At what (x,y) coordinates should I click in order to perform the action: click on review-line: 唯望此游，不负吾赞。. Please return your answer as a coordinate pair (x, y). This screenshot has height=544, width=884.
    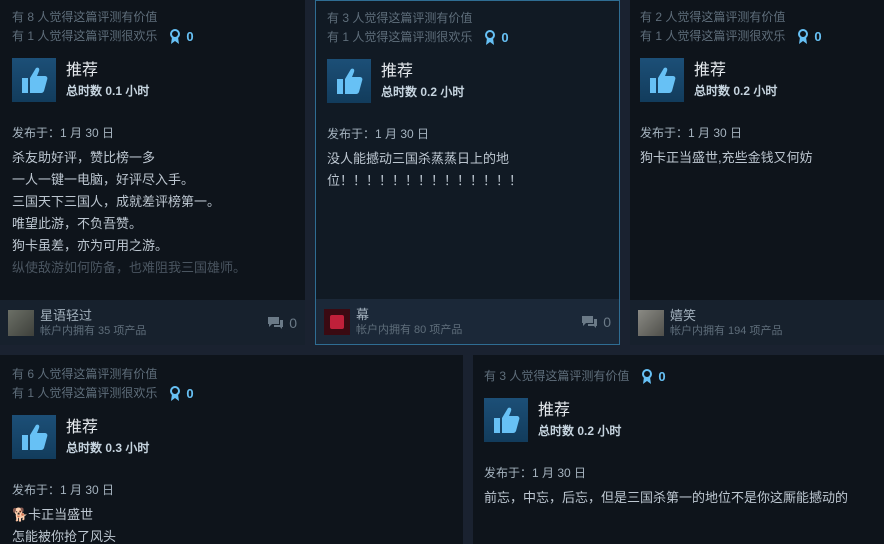
    Looking at the image, I should click on (77, 223).